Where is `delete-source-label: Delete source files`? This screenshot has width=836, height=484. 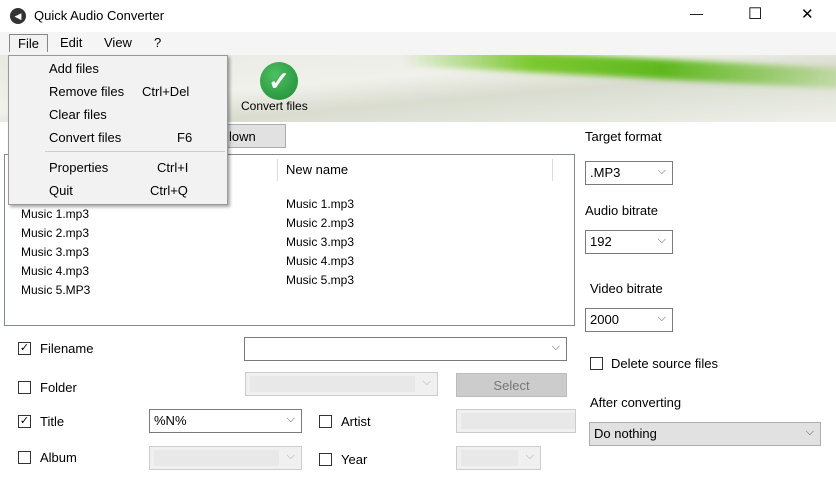
delete-source-label: Delete source files is located at coordinates (664, 363).